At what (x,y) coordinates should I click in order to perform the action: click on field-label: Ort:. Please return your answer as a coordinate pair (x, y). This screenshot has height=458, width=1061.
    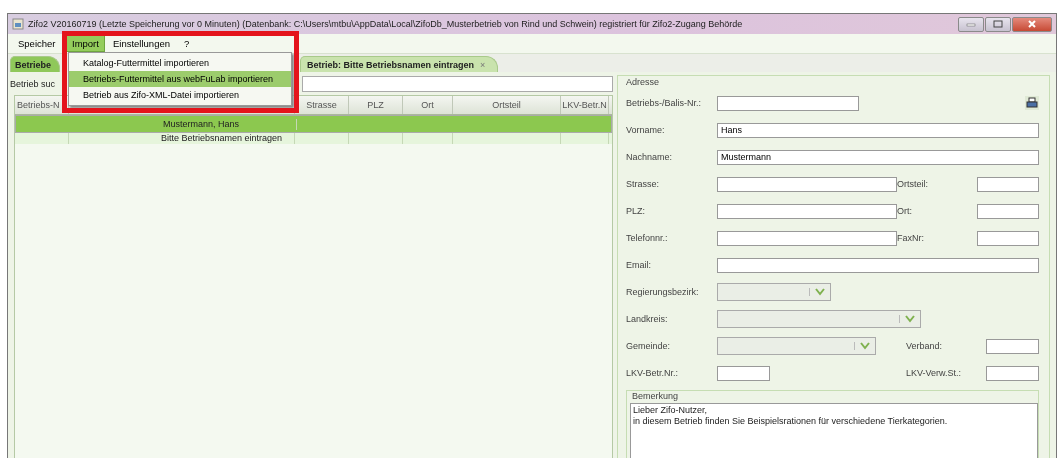
    Looking at the image, I should click on (905, 211).